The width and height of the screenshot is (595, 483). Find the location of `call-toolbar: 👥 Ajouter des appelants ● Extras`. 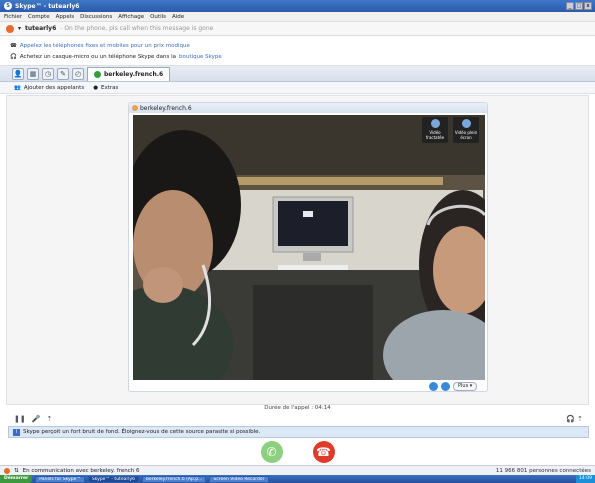

call-toolbar: 👥 Ajouter des appelants ● Extras is located at coordinates (297, 88).